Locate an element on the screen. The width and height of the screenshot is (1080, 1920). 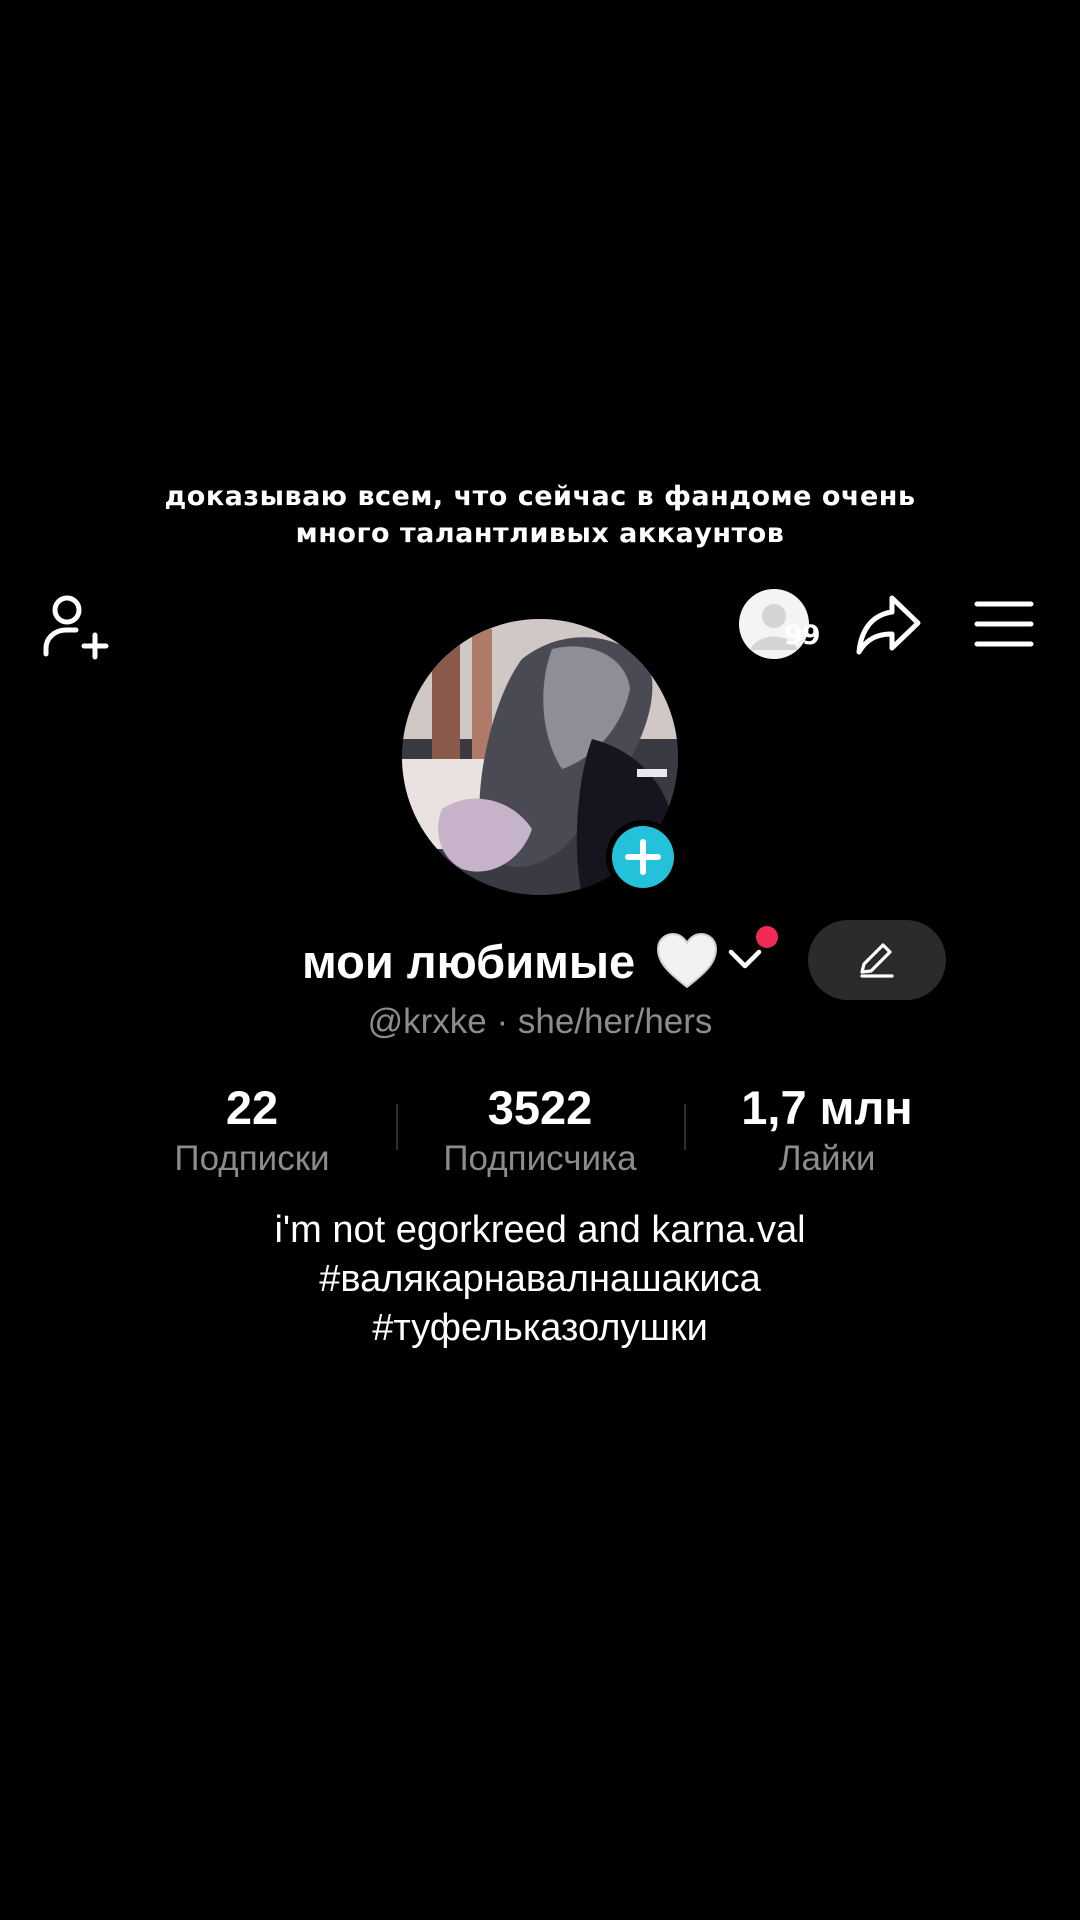
hamburger-menu-icon is located at coordinates (1004, 624).